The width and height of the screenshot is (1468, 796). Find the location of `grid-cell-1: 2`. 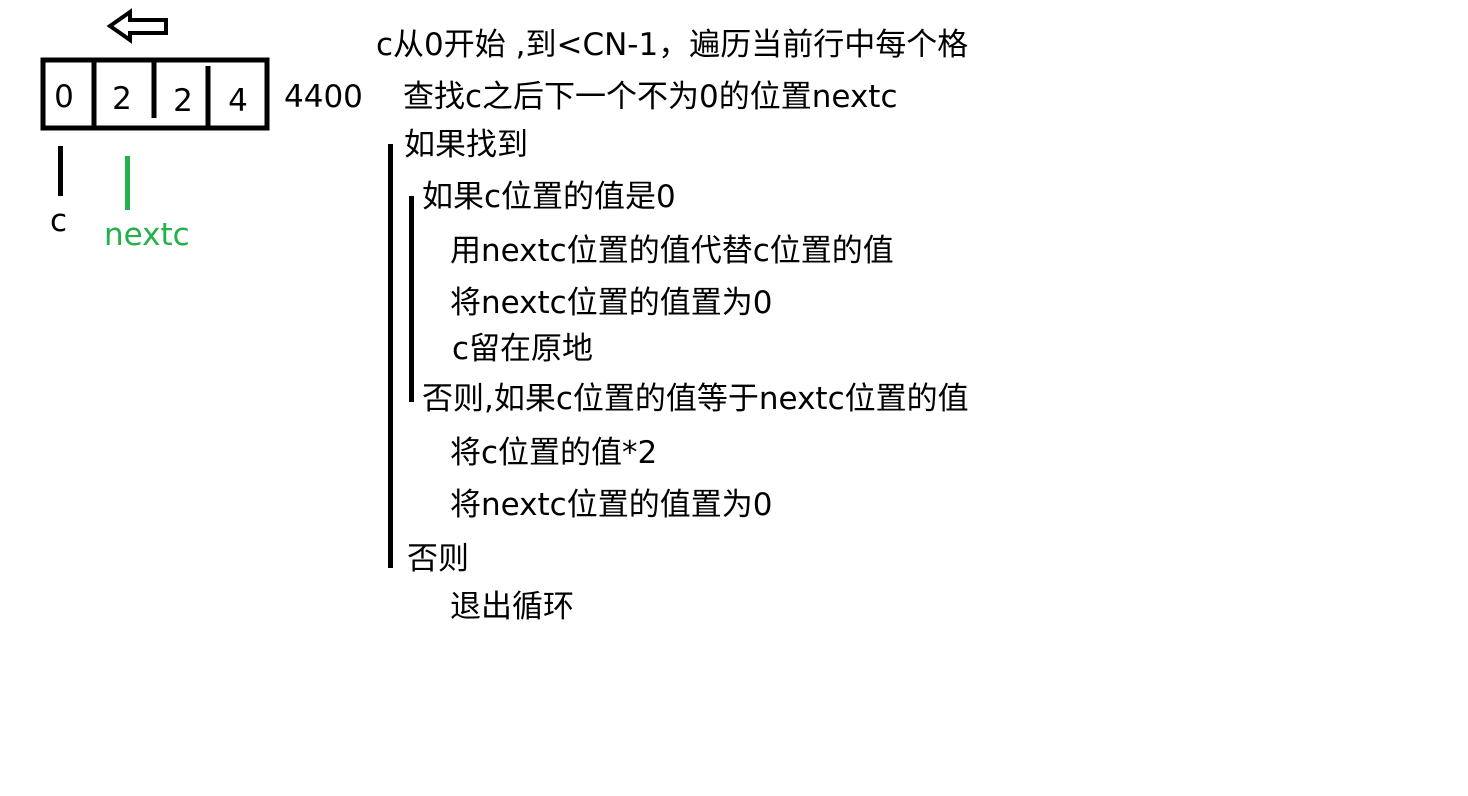

grid-cell-1: 2 is located at coordinates (122, 99).